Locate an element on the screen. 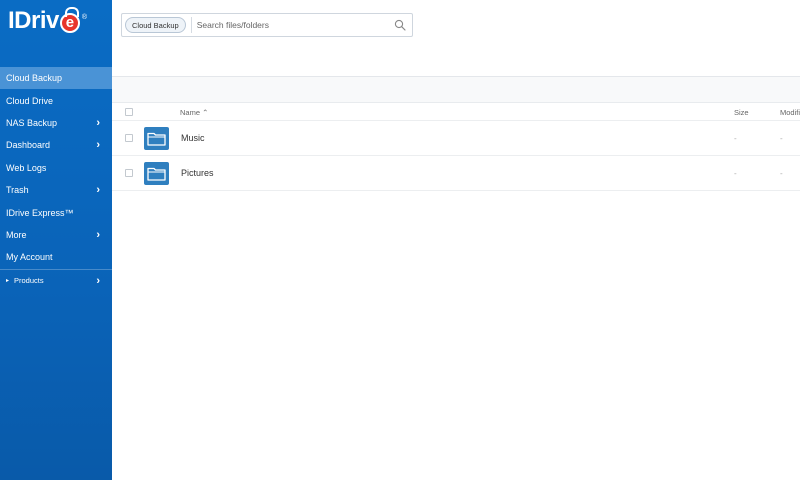  sidebar-item-label: Web Logs is located at coordinates (26, 167).